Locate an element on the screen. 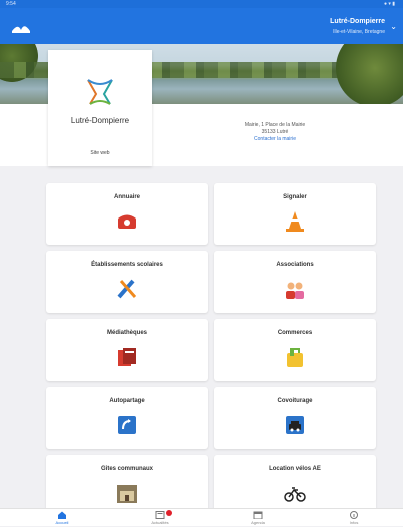 The image size is (403, 527). news-icon is located at coordinates (160, 515).